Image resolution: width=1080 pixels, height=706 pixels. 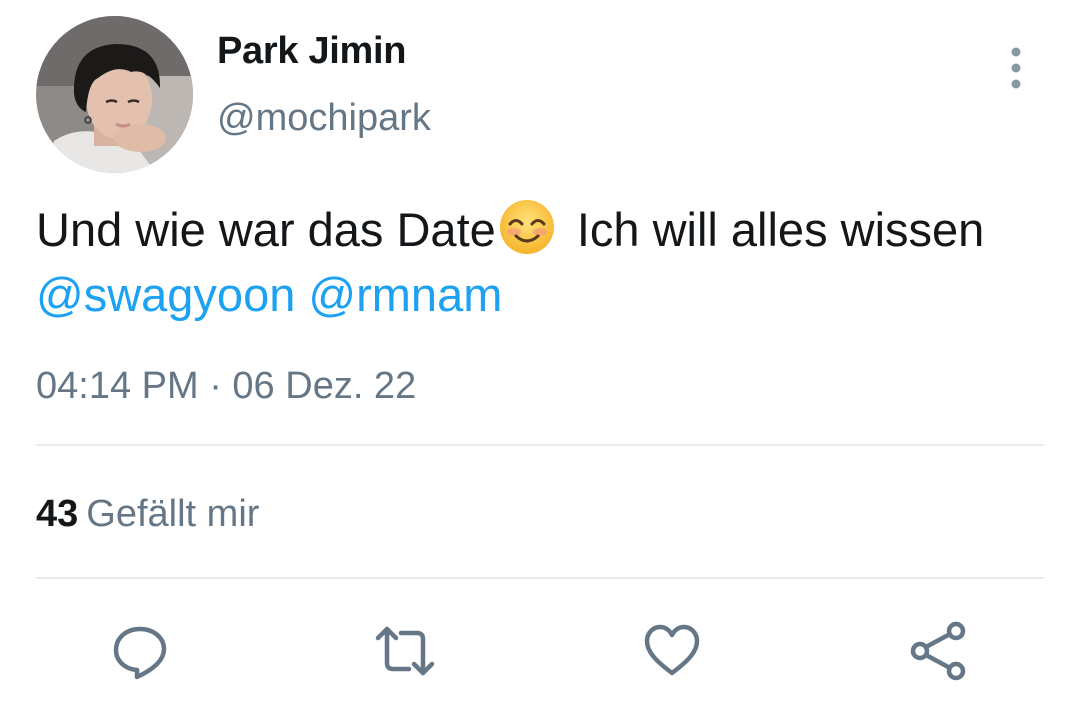 I want to click on mention-link-swagyoon: @swagyoon, so click(x=165, y=294).